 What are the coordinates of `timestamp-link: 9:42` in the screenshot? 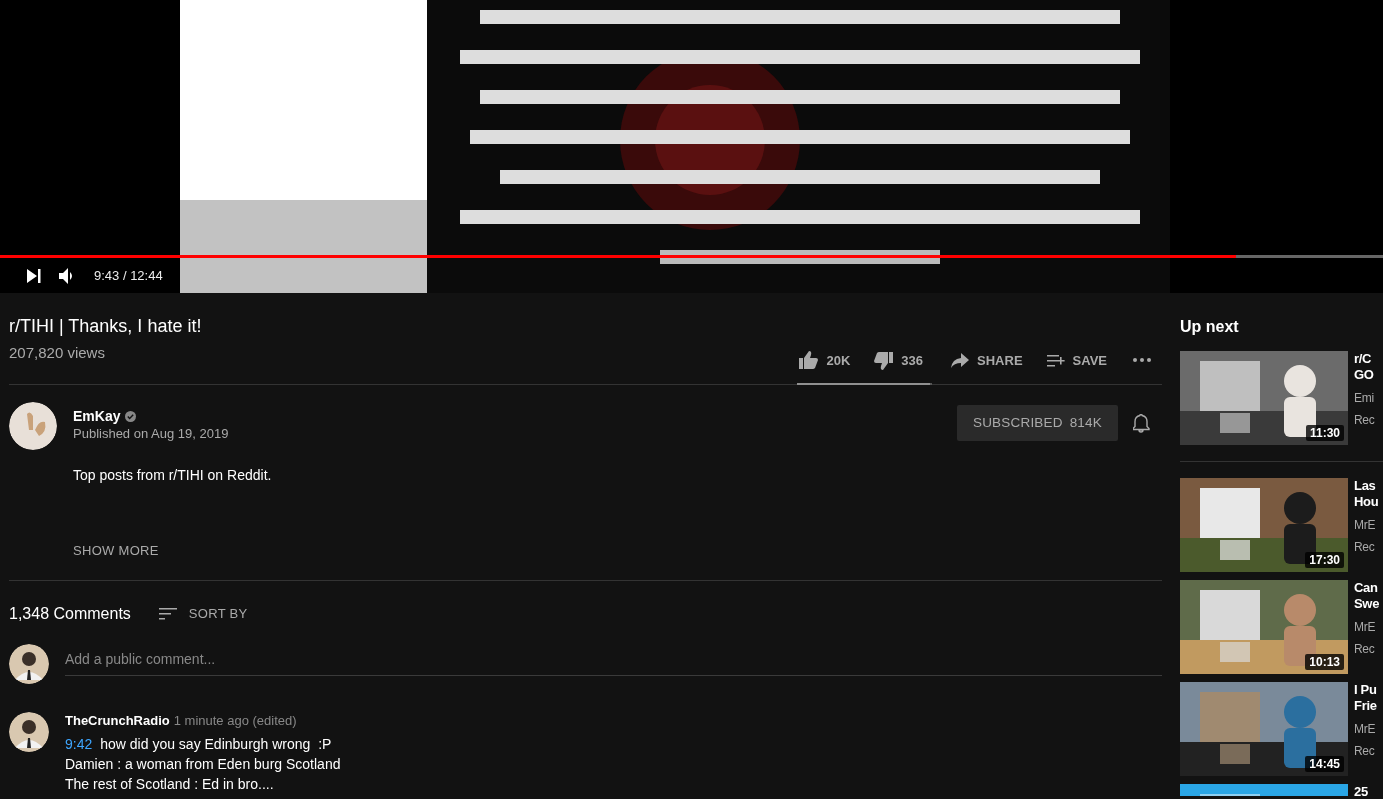 It's located at (79, 744).